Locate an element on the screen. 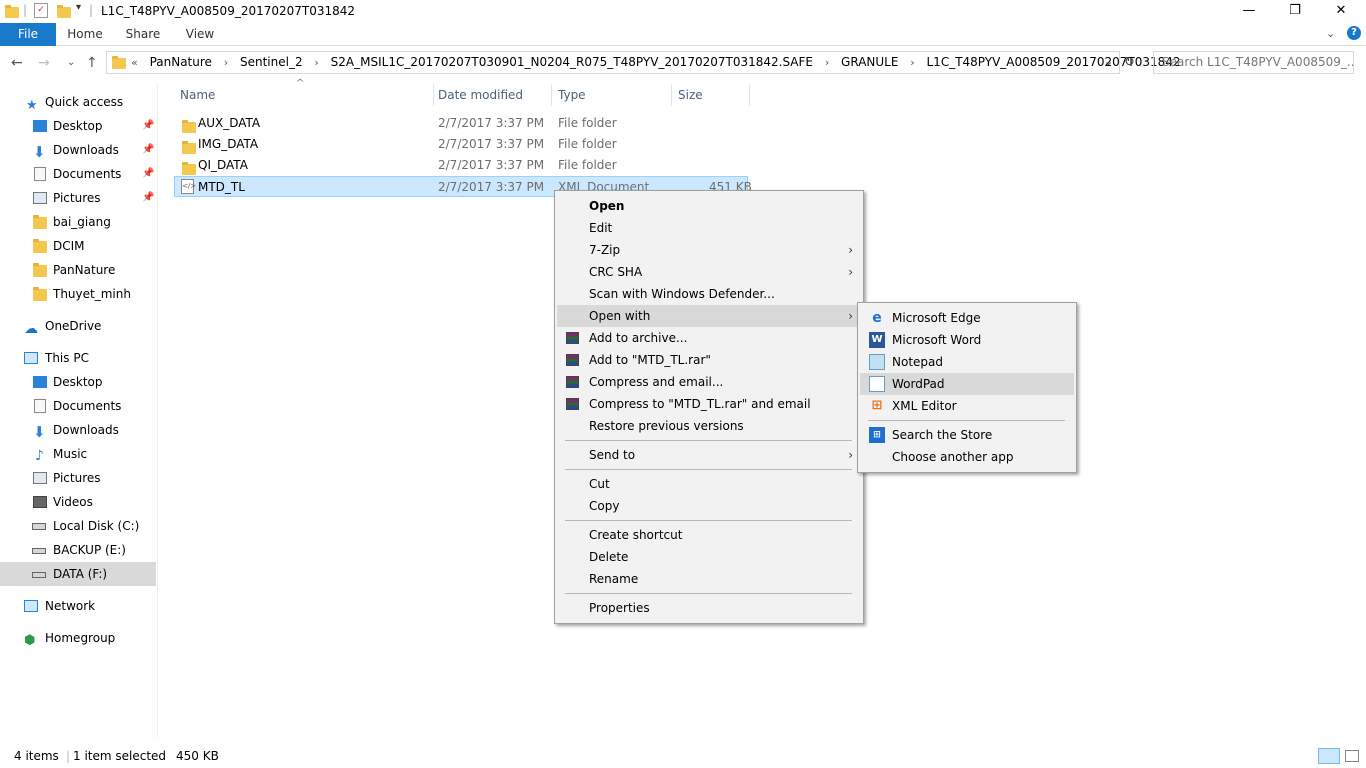  large-icons-view-icon is located at coordinates (1352, 756).